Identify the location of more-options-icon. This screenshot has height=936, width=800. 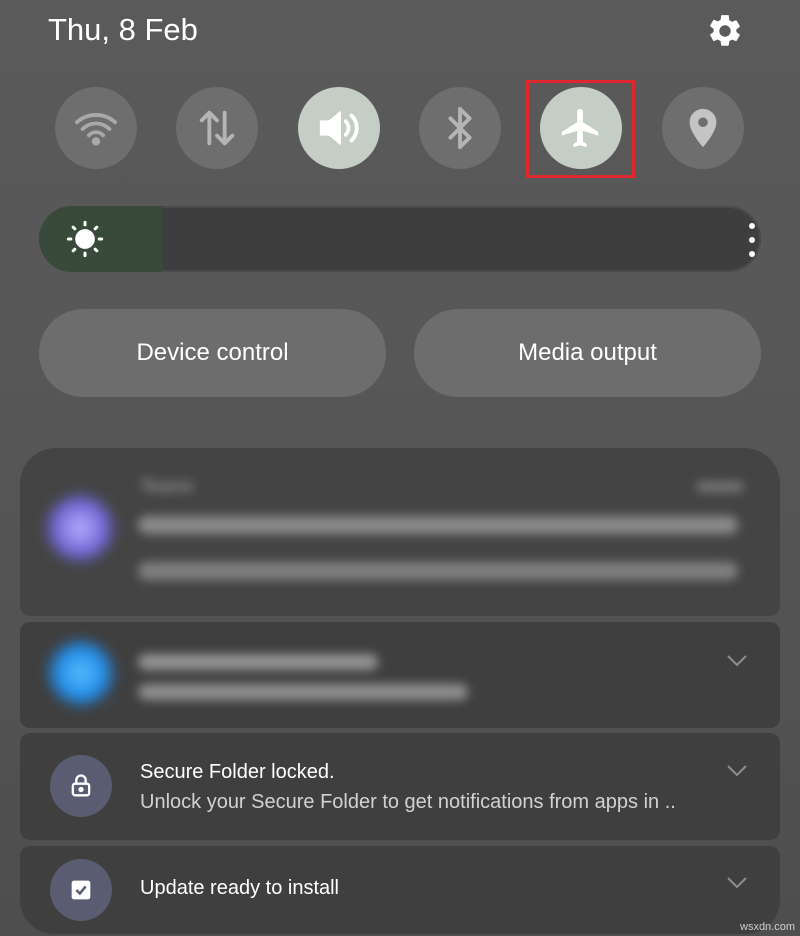
(752, 240).